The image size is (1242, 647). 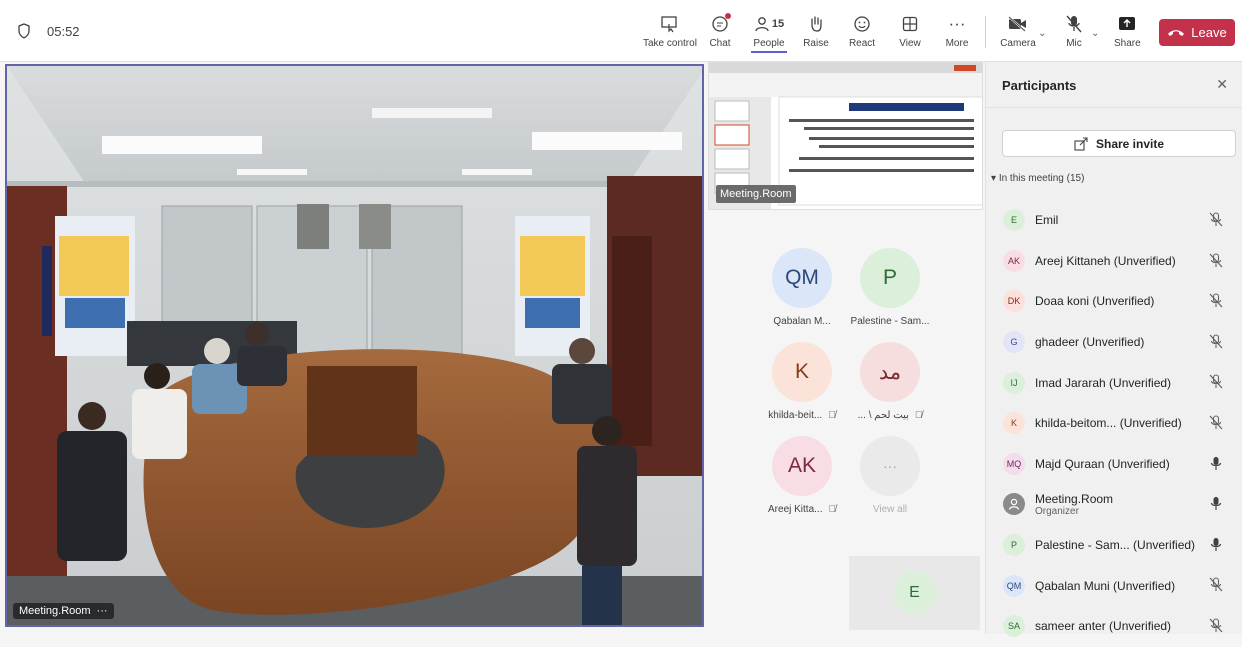 I want to click on participant-name-block: sameer anter (Unverified), so click(x=1103, y=626).